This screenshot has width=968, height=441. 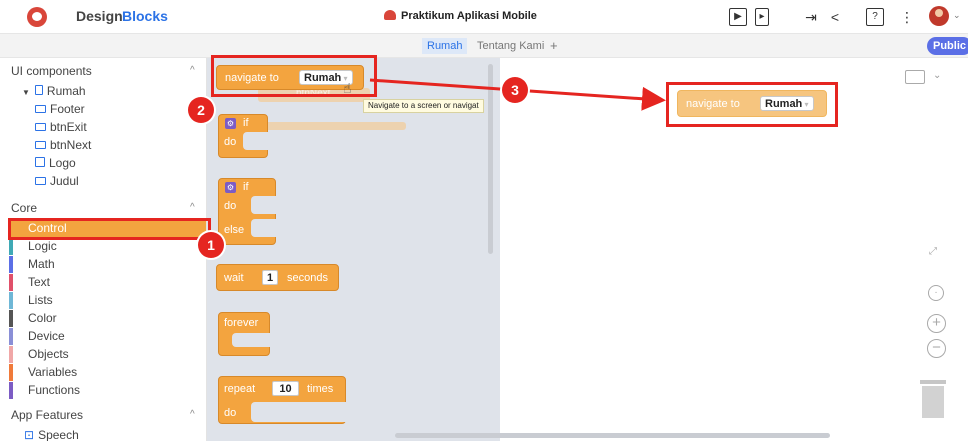 I want to click on annotation-arrow, so click(x=517, y=94).